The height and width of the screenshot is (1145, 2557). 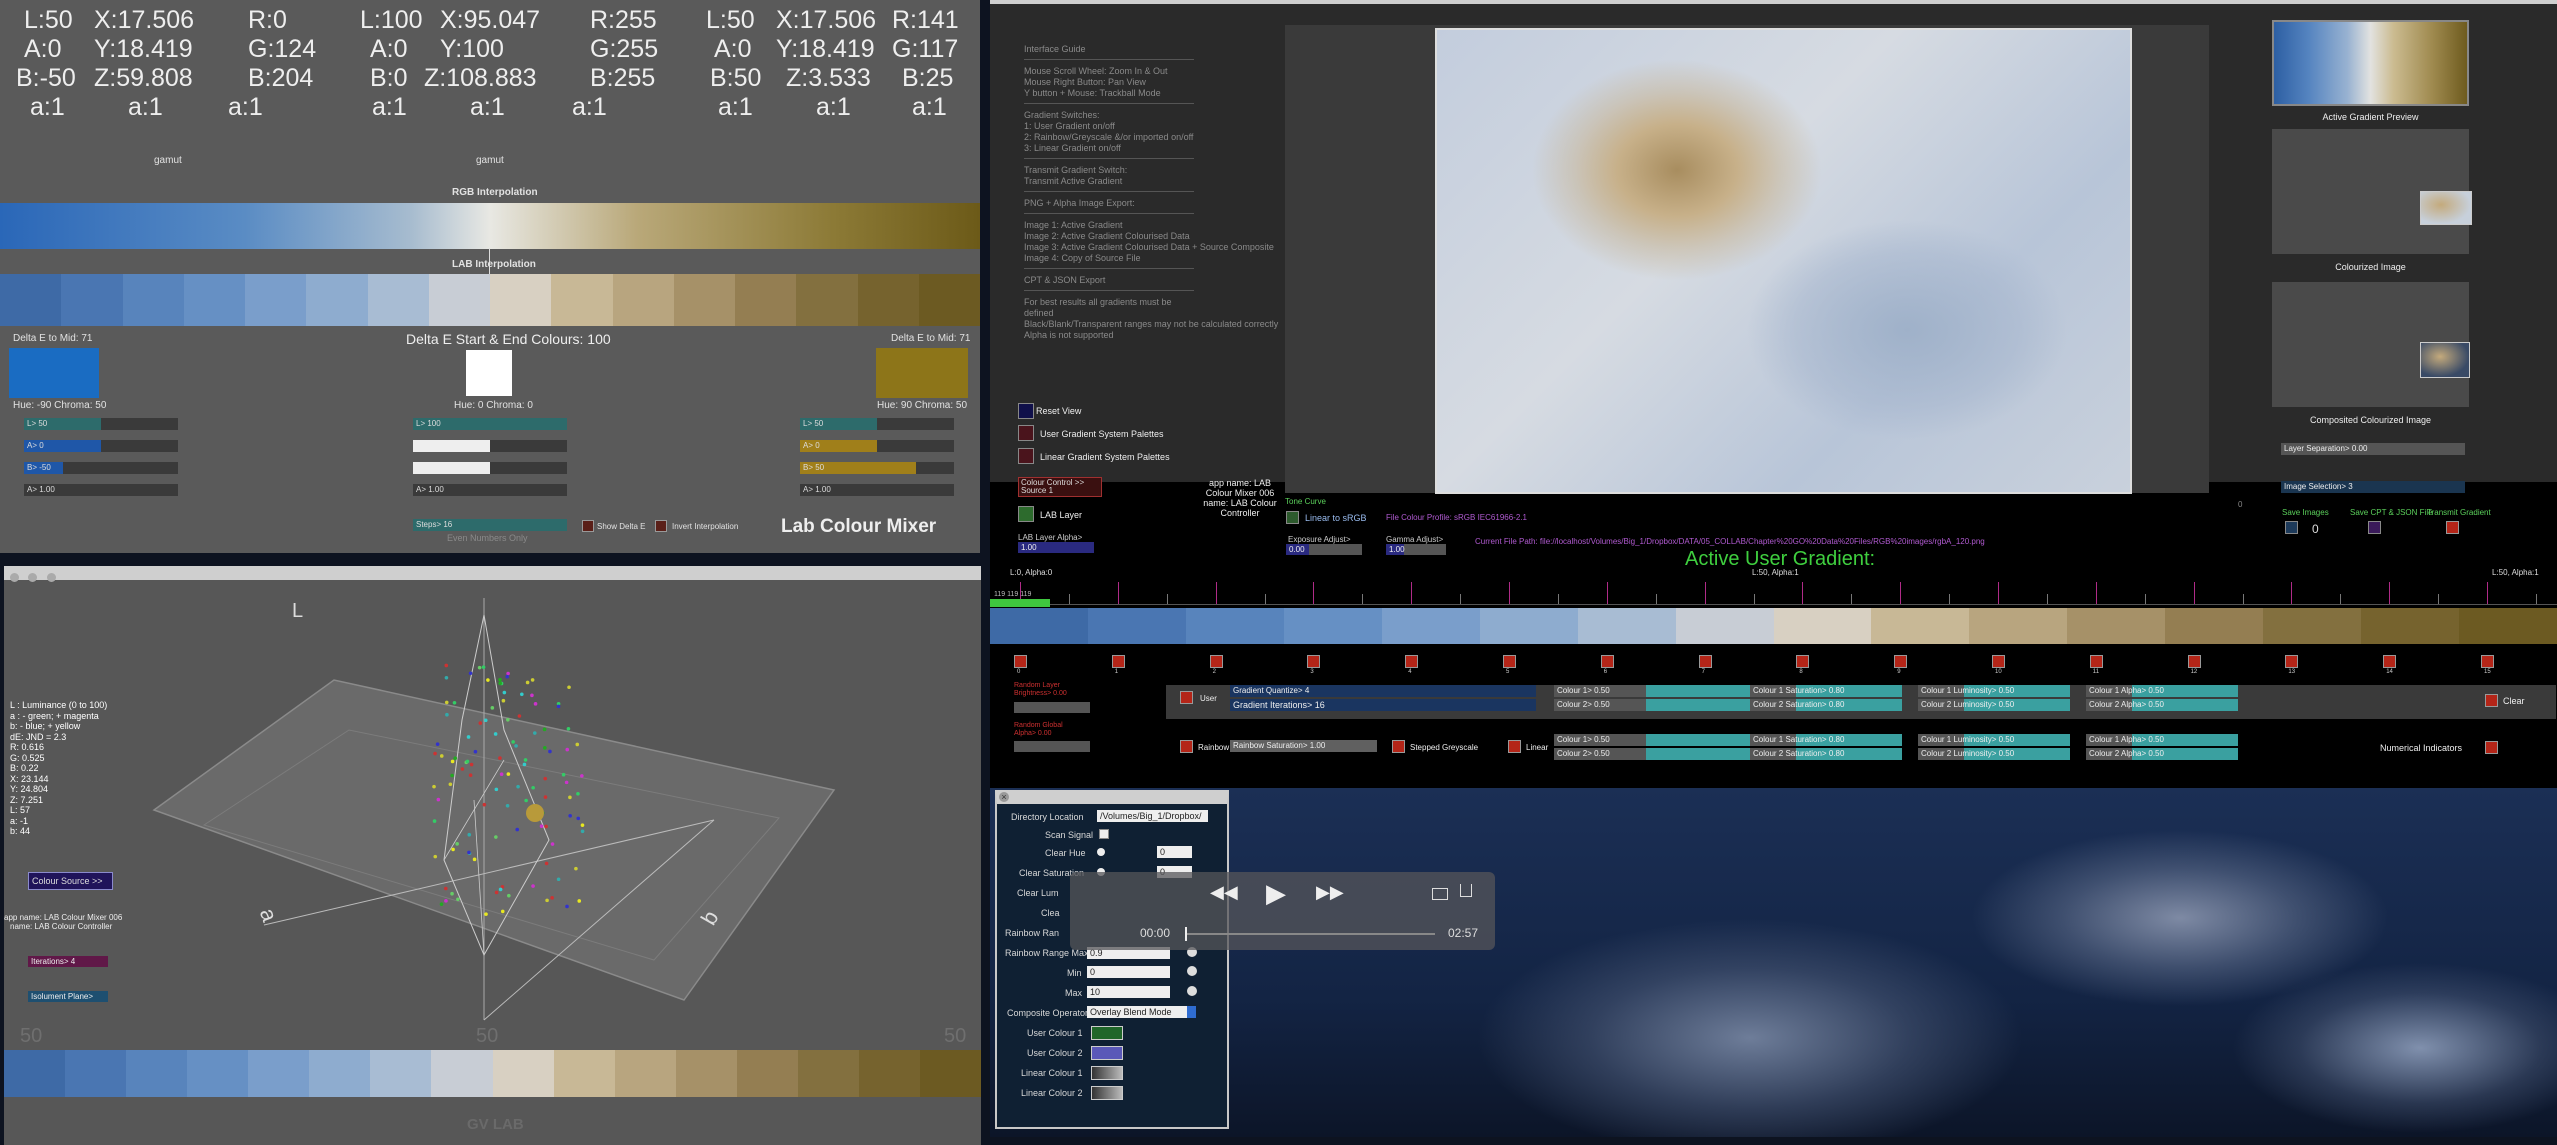 What do you see at coordinates (70, 881) in the screenshot?
I see `colour-source-button: Colour Source >>` at bounding box center [70, 881].